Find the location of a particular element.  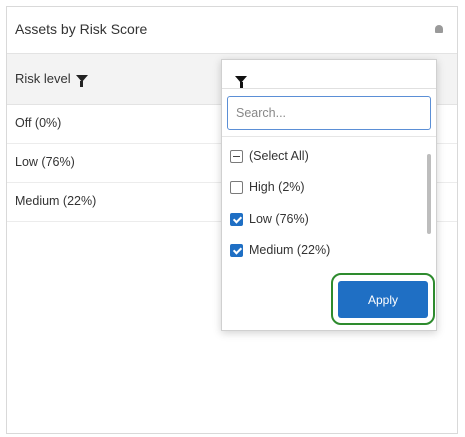

row-label: Off (0%) is located at coordinates (38, 123).